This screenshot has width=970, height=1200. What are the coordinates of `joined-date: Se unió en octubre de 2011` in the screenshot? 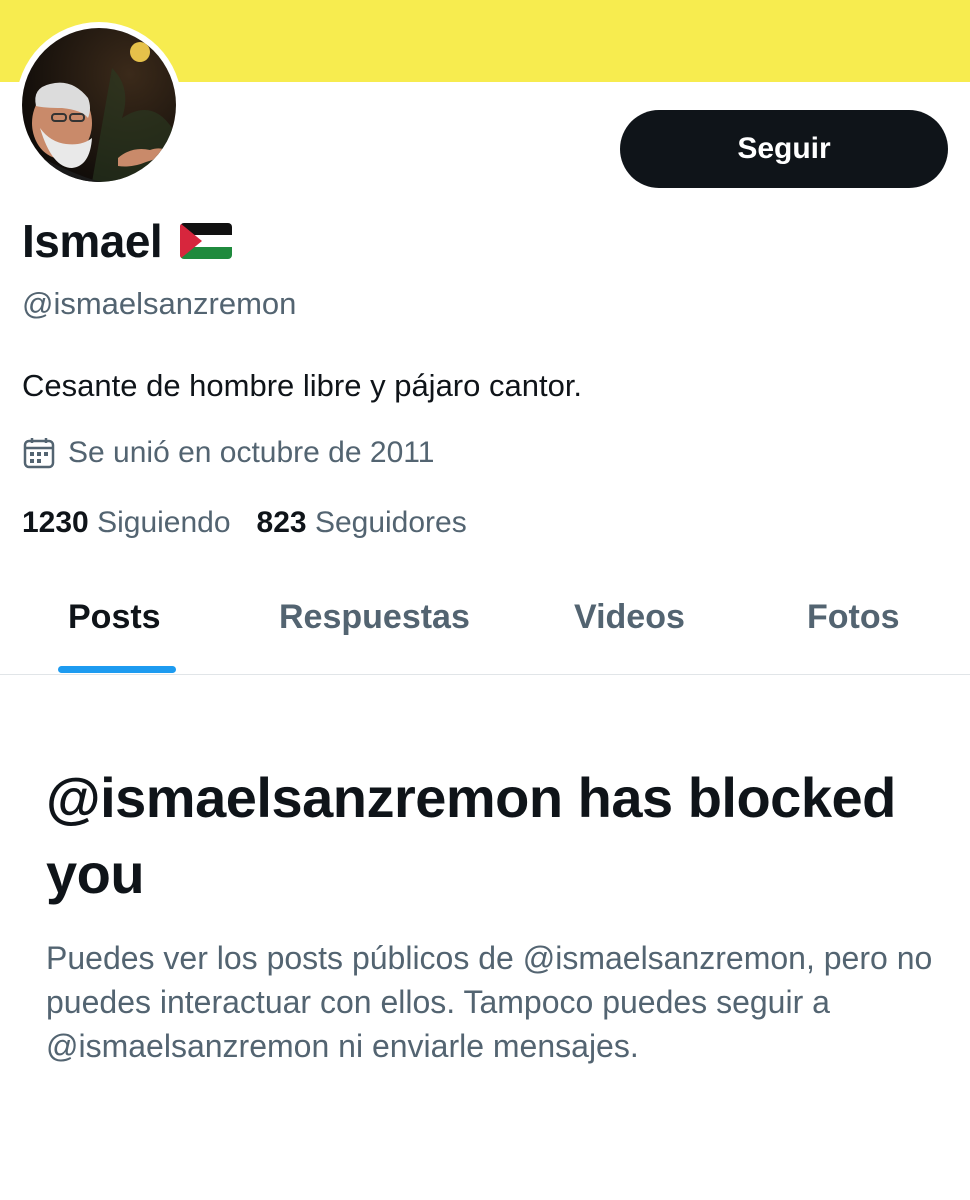 It's located at (228, 453).